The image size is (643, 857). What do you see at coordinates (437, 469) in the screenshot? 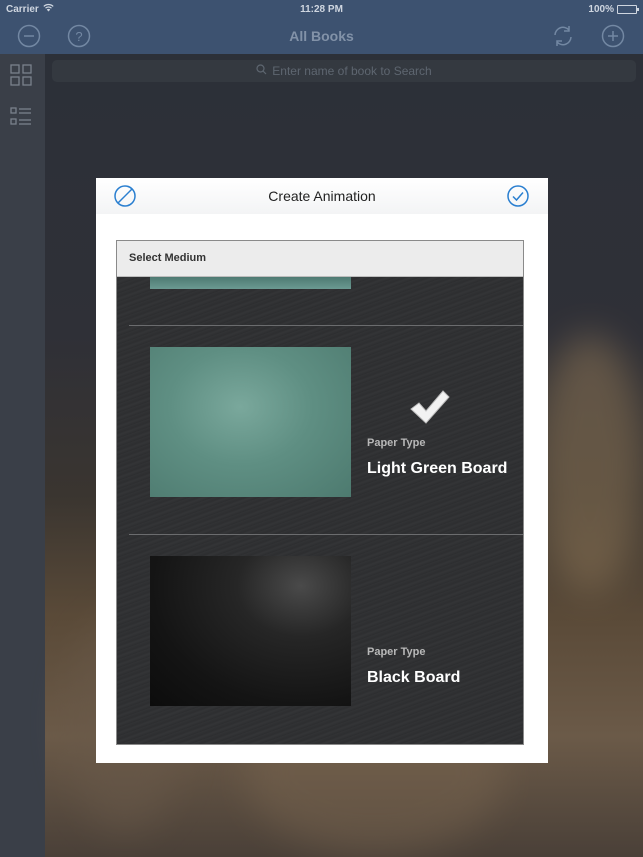
I see `paper-name-light-green-board: Light Green Board` at bounding box center [437, 469].